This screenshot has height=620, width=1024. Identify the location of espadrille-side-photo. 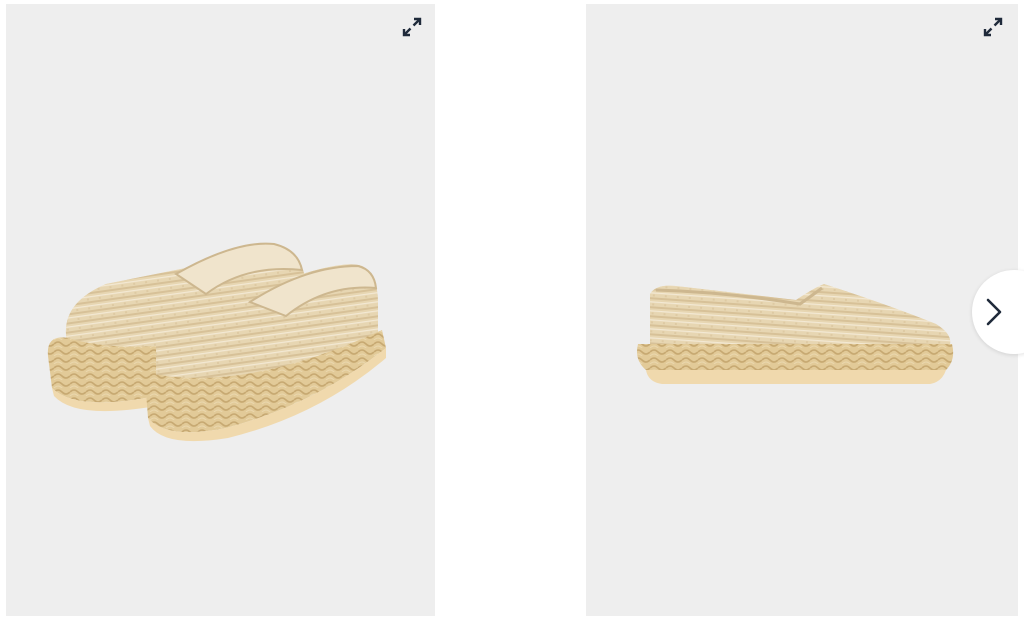
(795, 334).